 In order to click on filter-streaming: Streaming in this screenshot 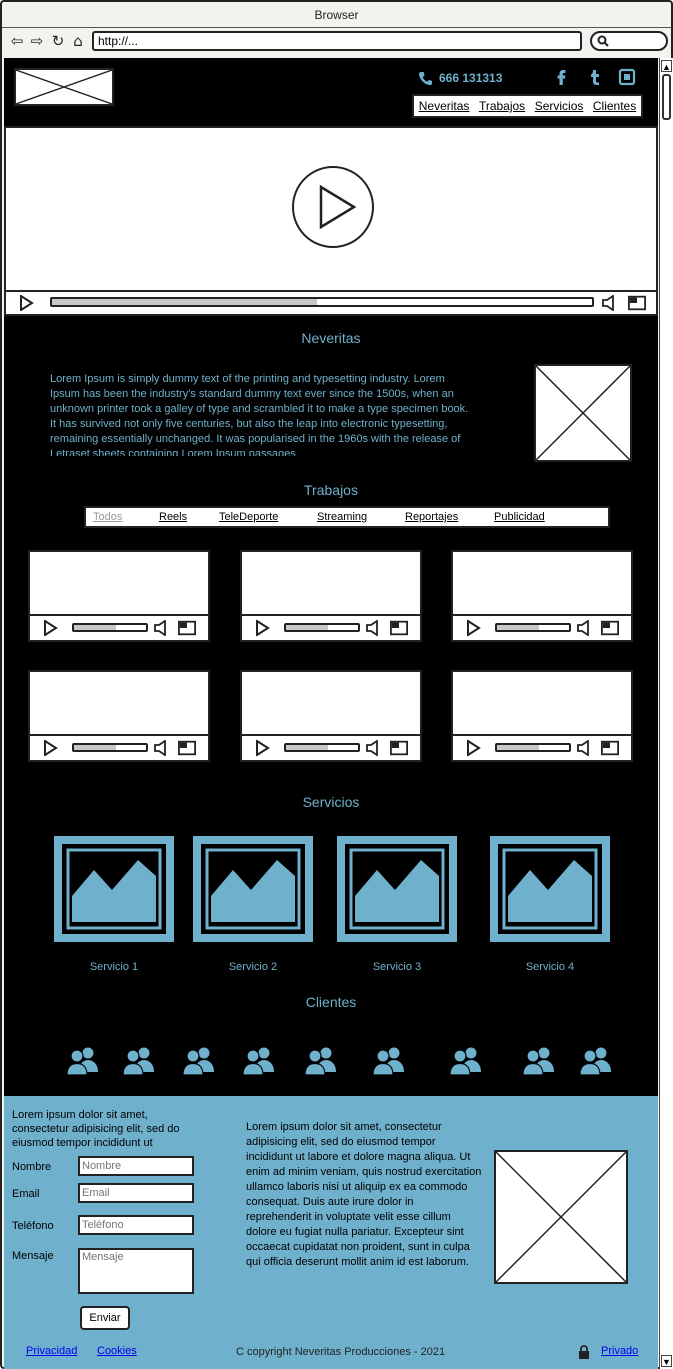, I will do `click(342, 517)`.